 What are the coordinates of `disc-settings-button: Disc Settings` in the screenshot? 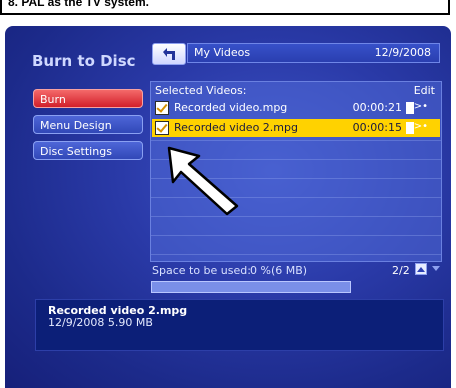 It's located at (88, 150).